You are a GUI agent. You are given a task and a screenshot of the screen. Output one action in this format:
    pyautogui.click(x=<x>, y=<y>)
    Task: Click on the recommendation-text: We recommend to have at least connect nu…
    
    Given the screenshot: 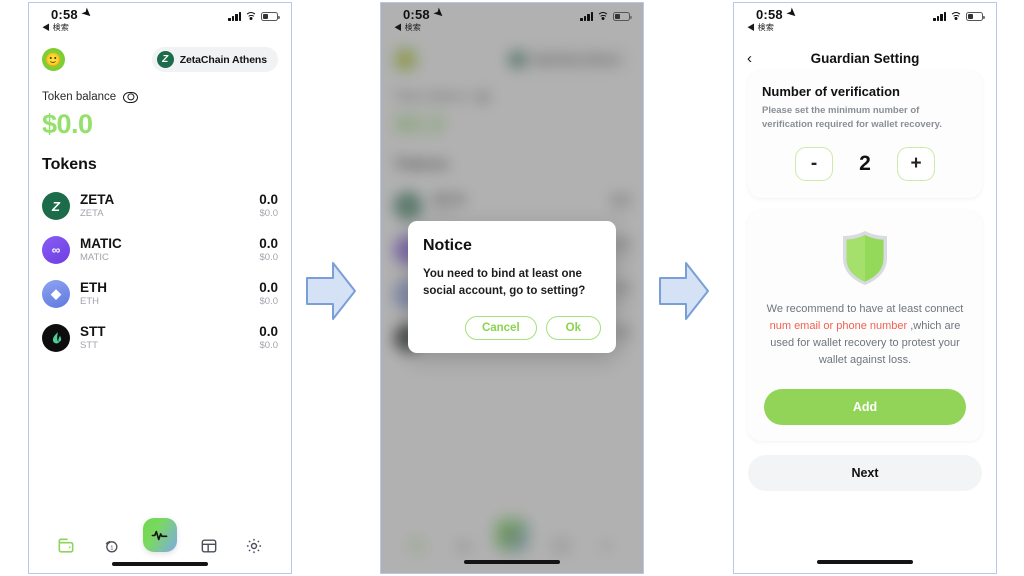 What is the action you would take?
    pyautogui.click(x=865, y=335)
    